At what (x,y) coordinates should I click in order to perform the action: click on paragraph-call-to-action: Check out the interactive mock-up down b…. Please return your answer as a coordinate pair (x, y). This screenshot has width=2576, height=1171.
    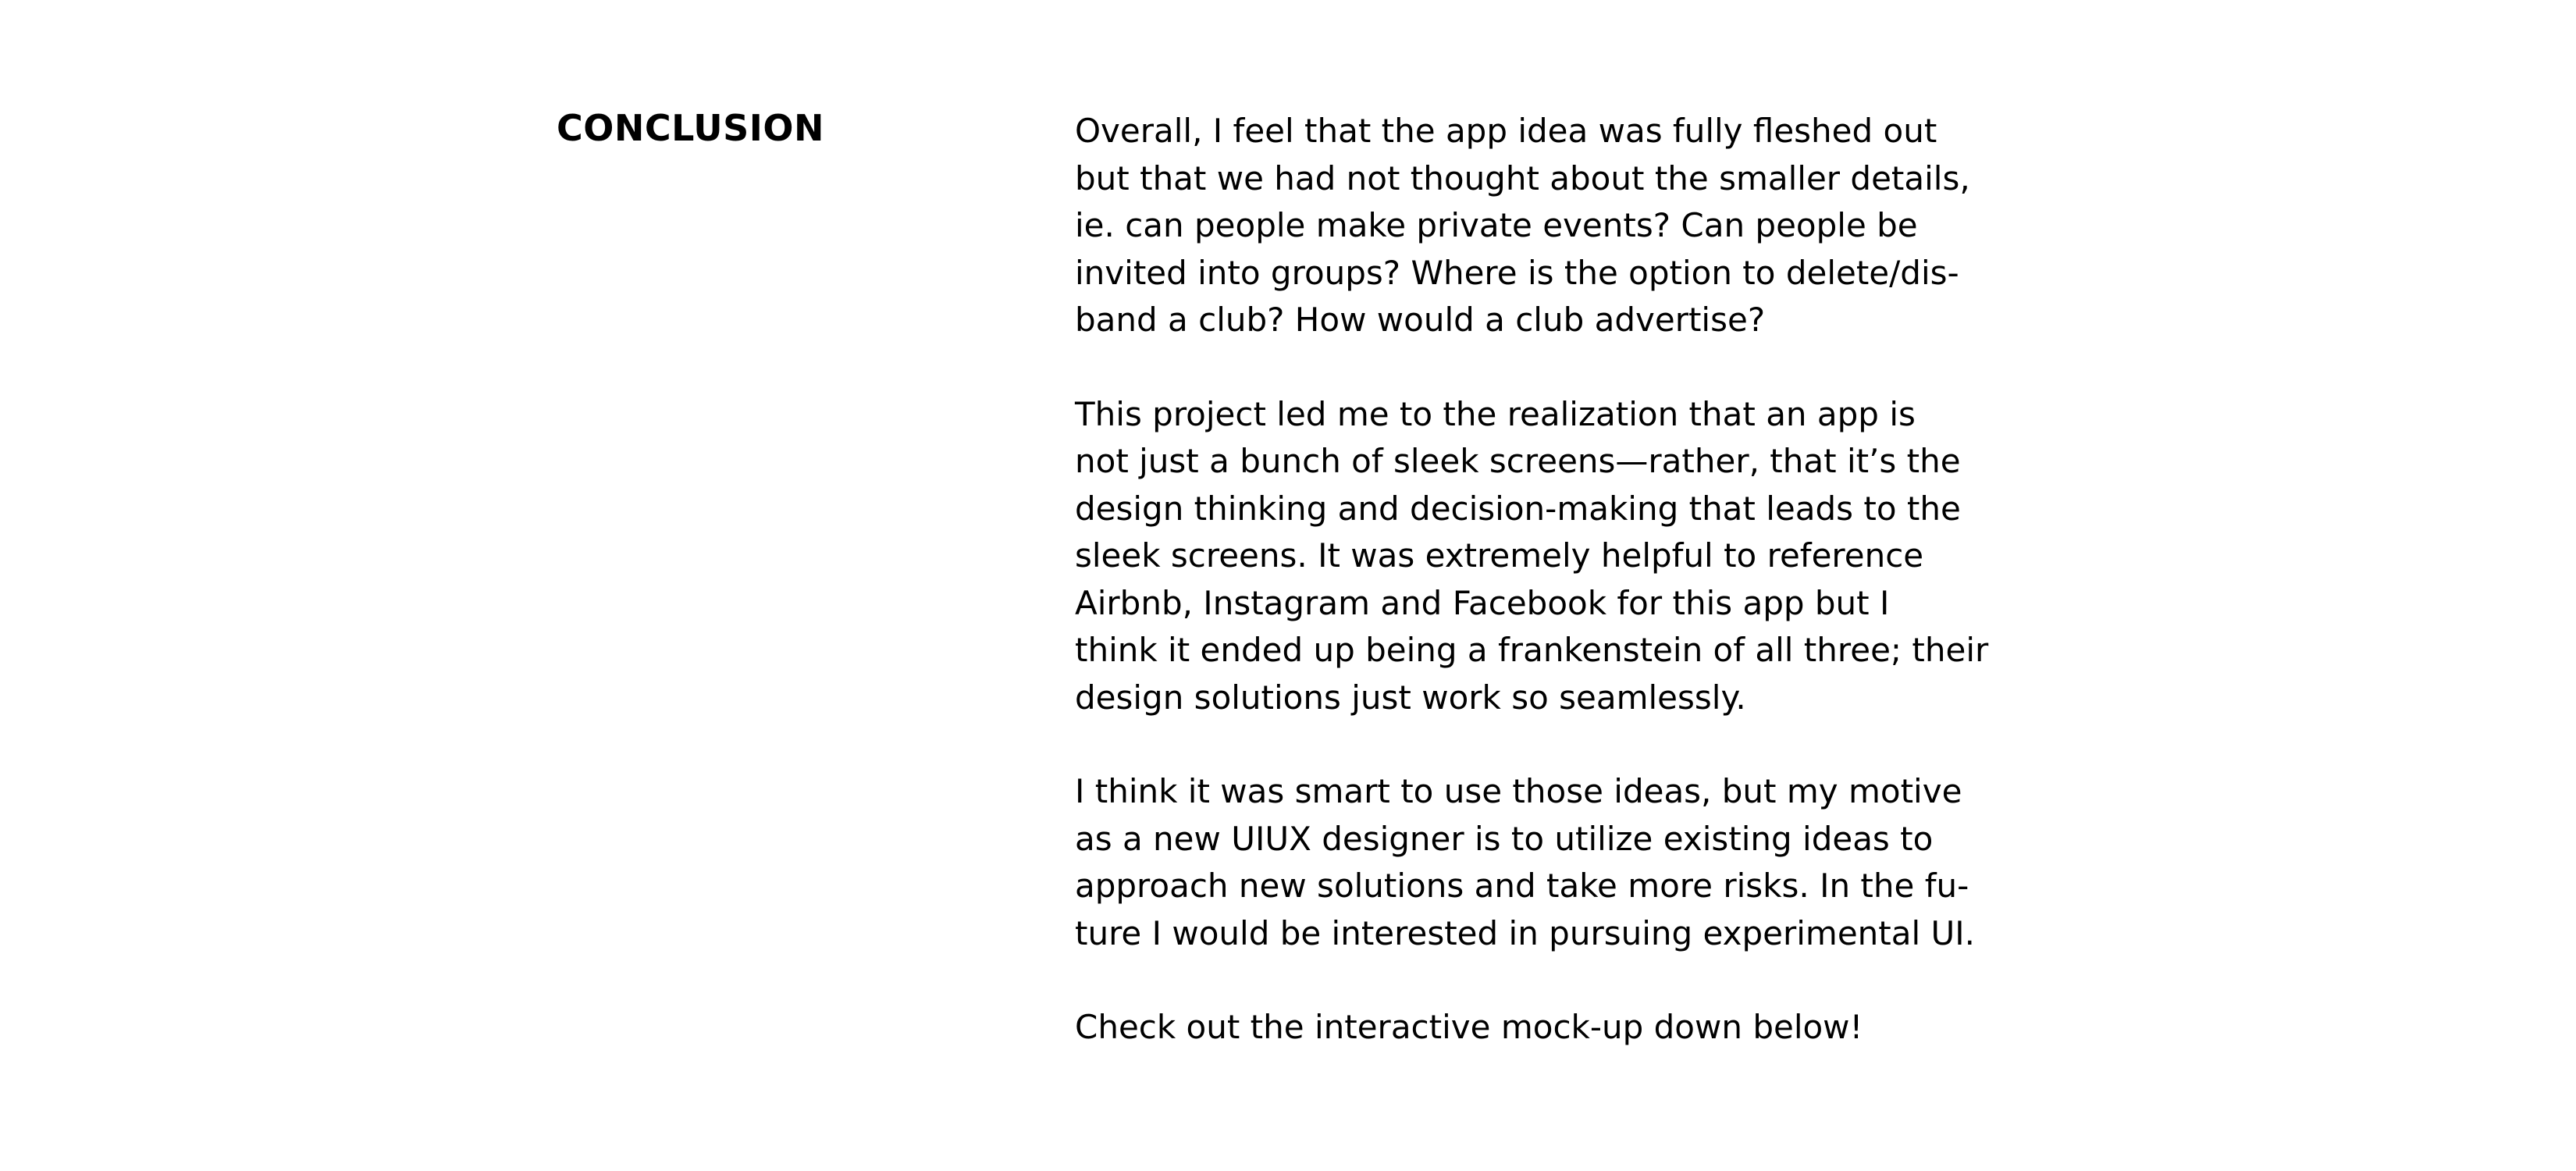
    Looking at the image, I should click on (1559, 1028).